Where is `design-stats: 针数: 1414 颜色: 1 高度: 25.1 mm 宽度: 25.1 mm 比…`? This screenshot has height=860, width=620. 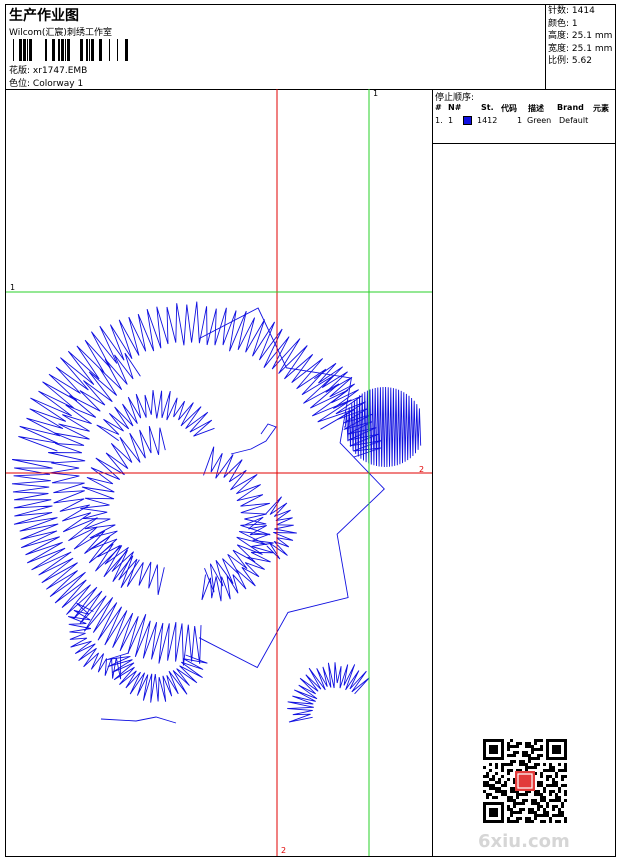
design-stats: 针数: 1414 颜色: 1 高度: 25.1 mm 宽度: 25.1 mm 比… is located at coordinates (580, 47).